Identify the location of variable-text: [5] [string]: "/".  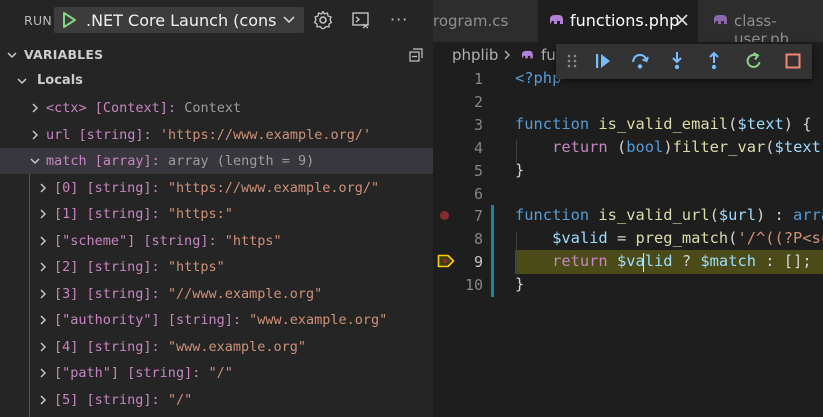
(123, 400).